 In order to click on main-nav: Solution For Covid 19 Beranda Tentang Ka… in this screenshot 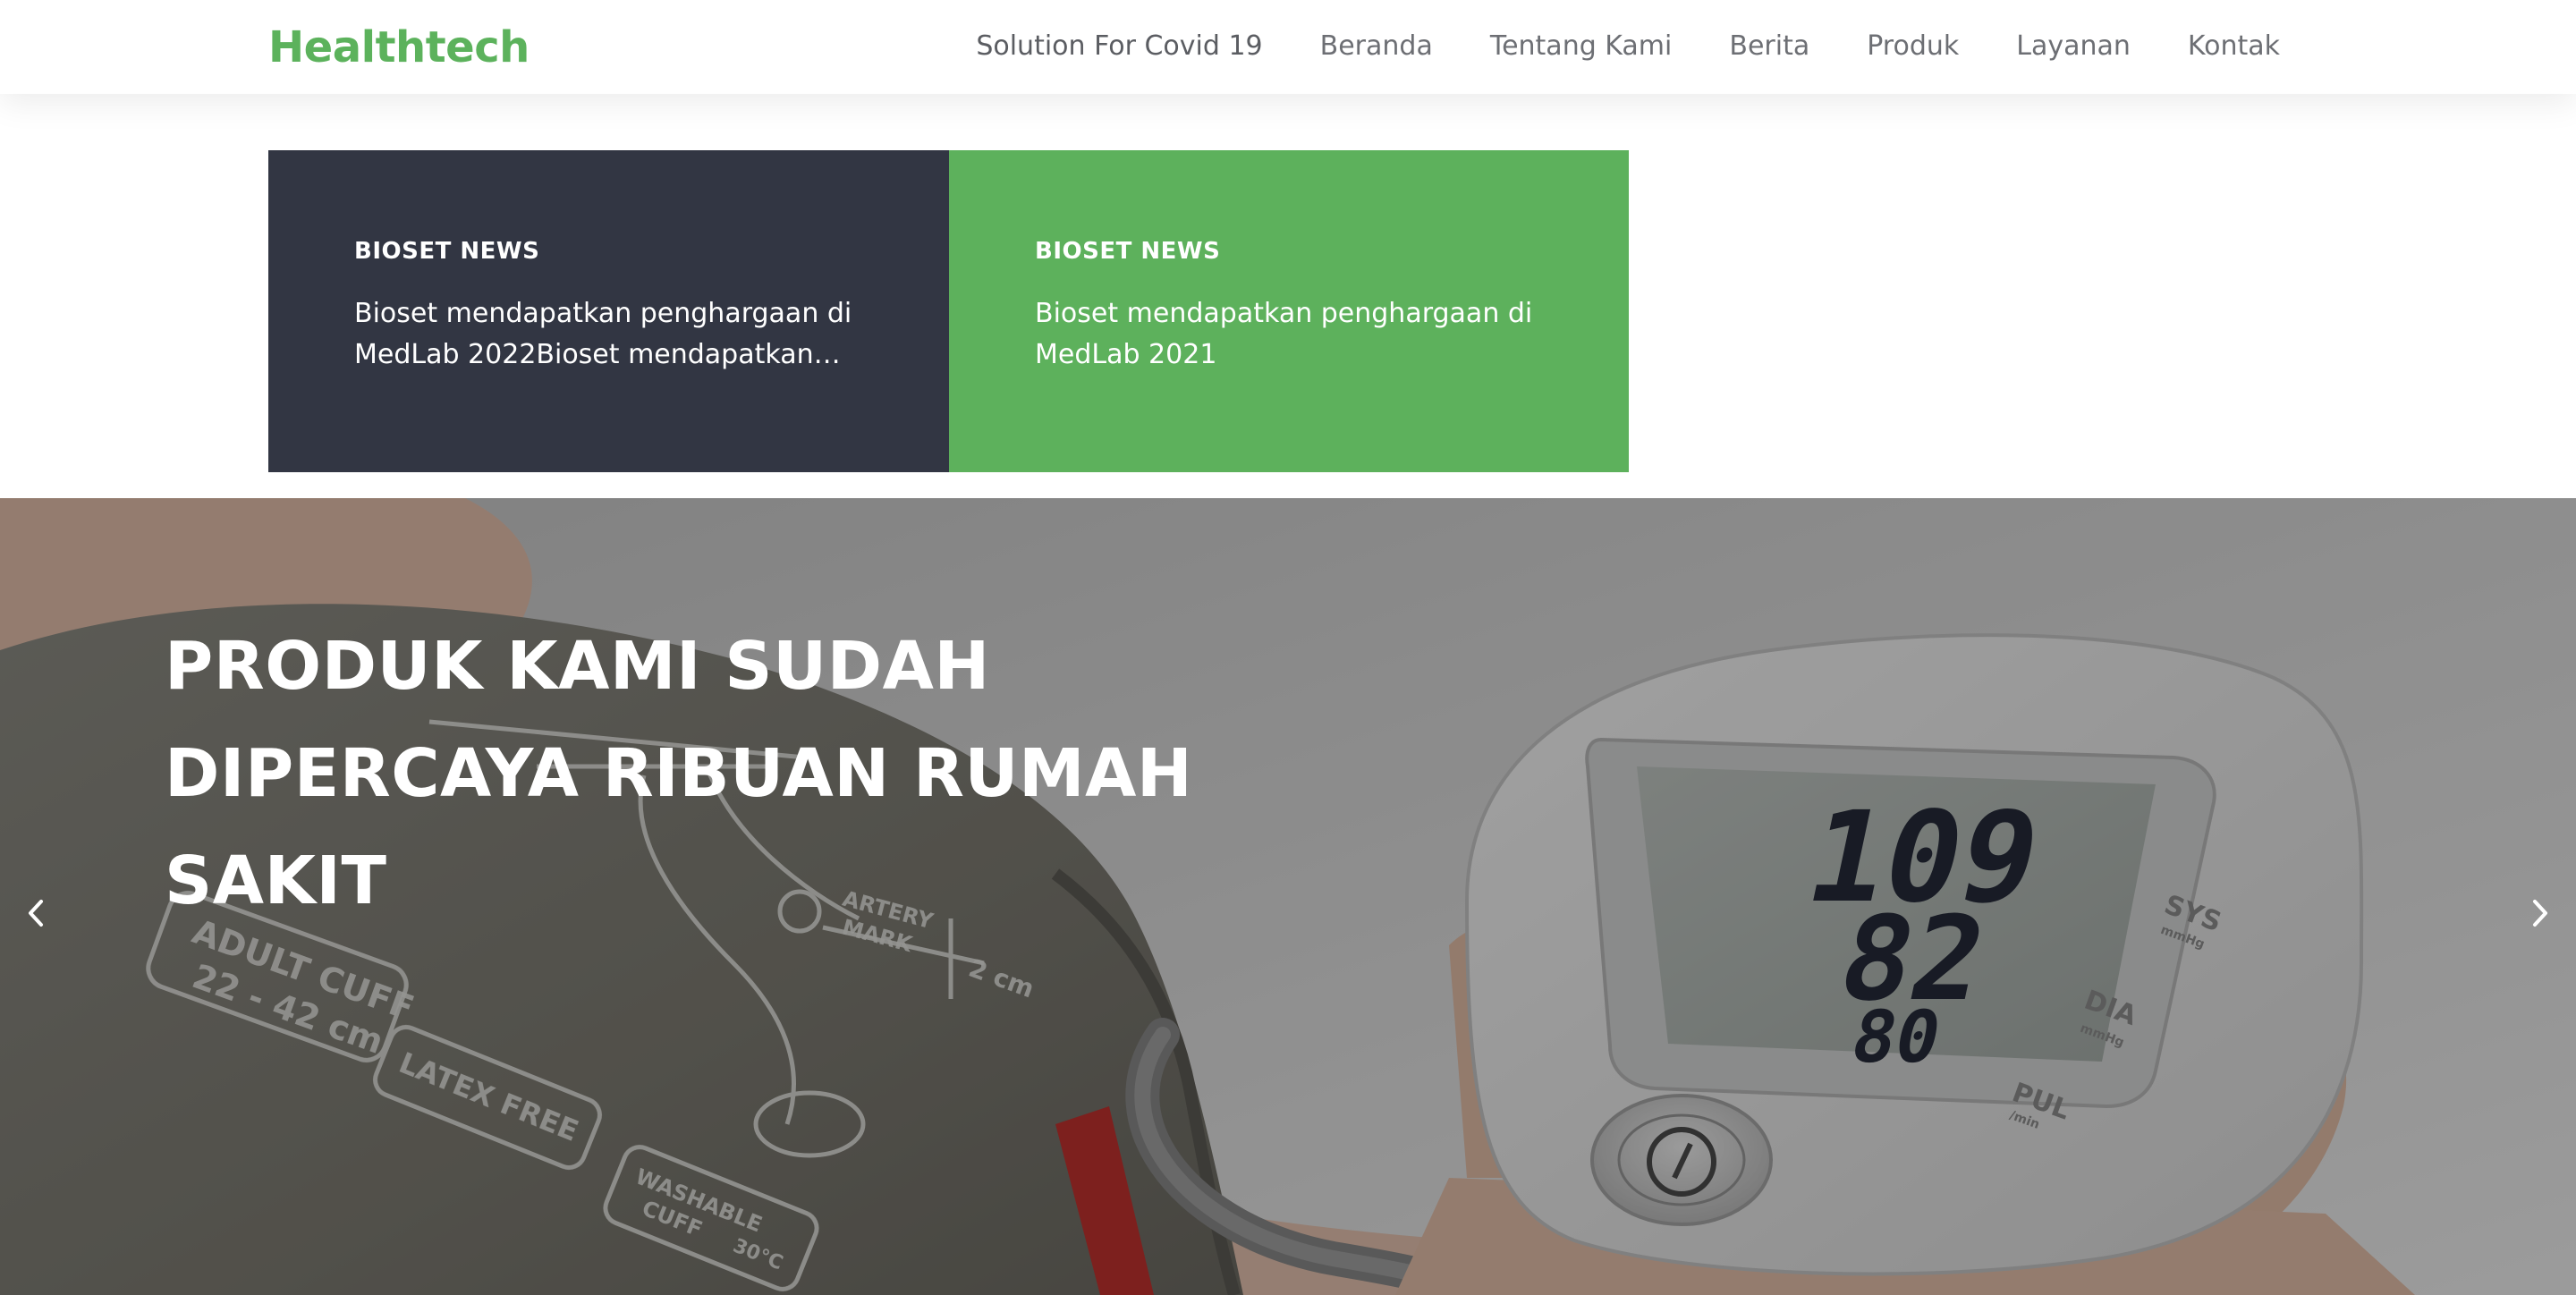, I will do `click(1628, 46)`.